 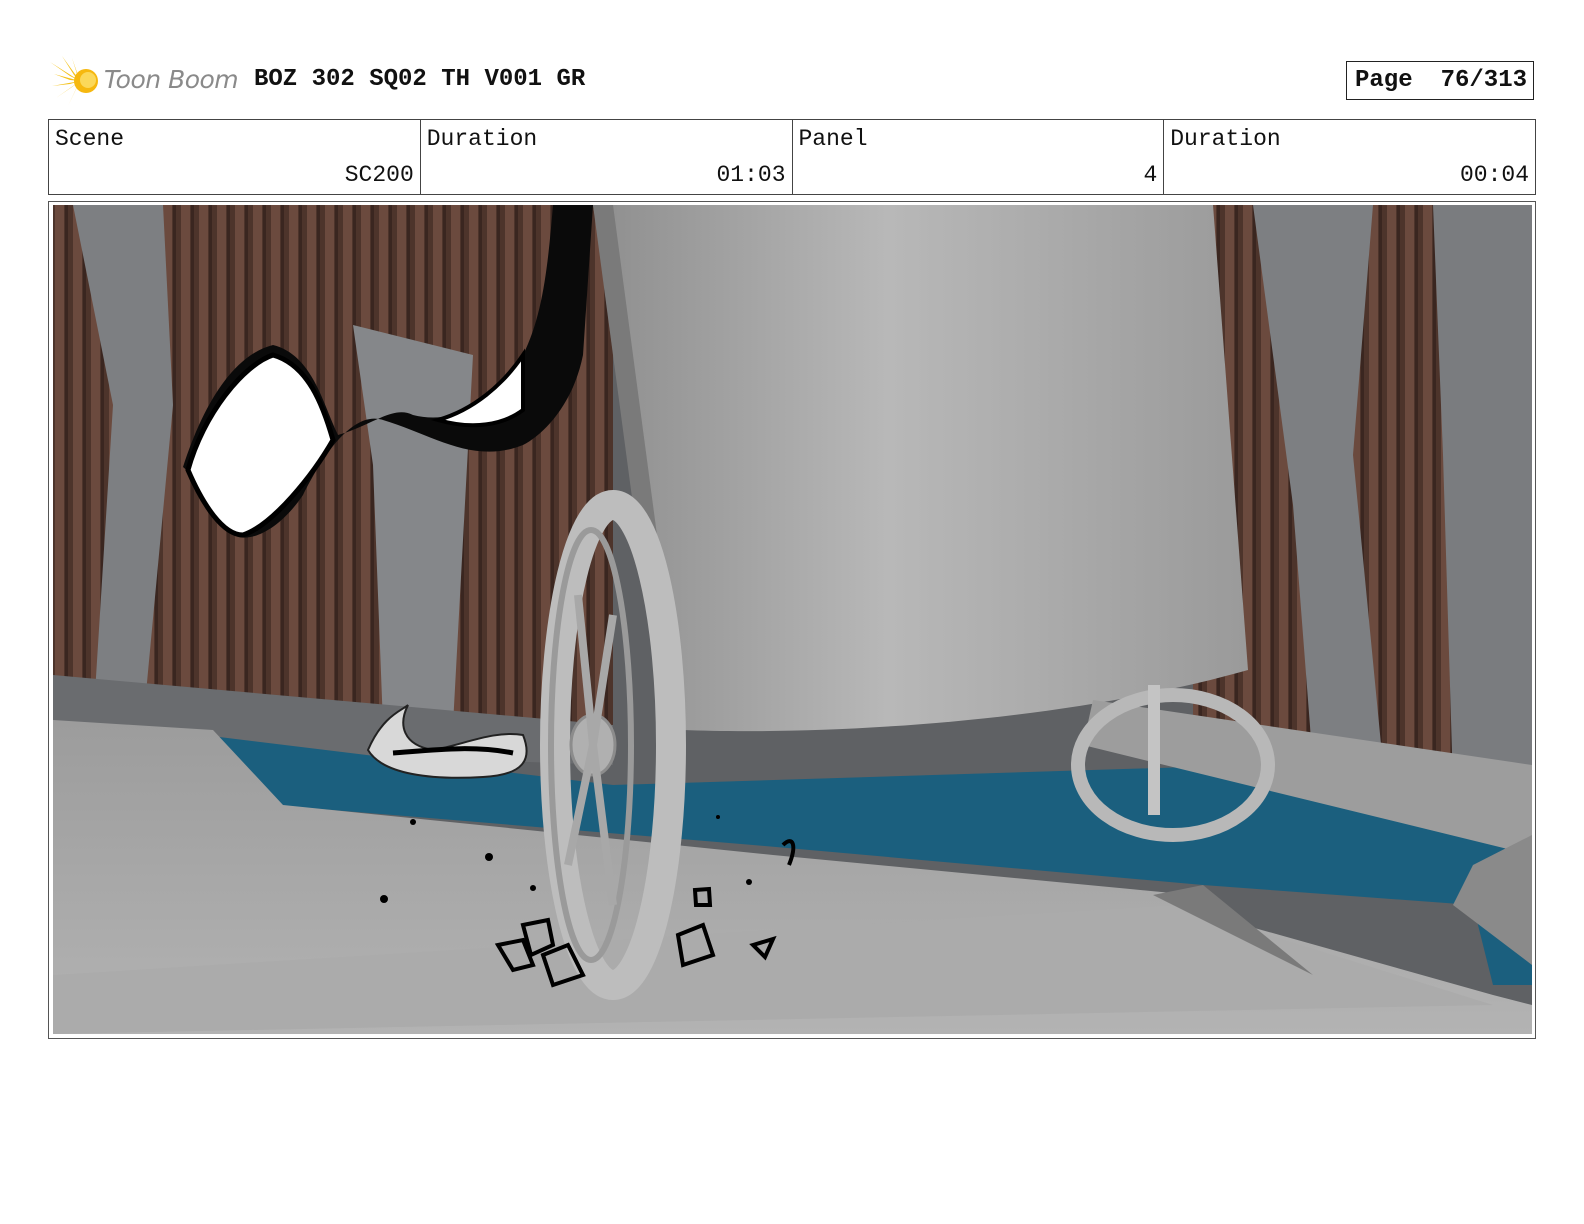 I want to click on logo-text: Toon Boom, so click(x=171, y=79).